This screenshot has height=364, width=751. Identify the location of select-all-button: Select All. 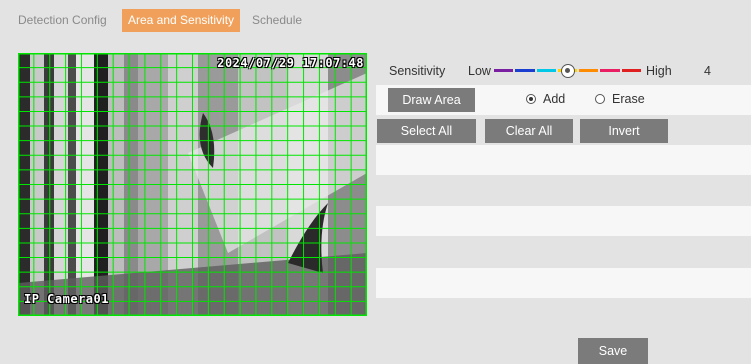
(426, 131).